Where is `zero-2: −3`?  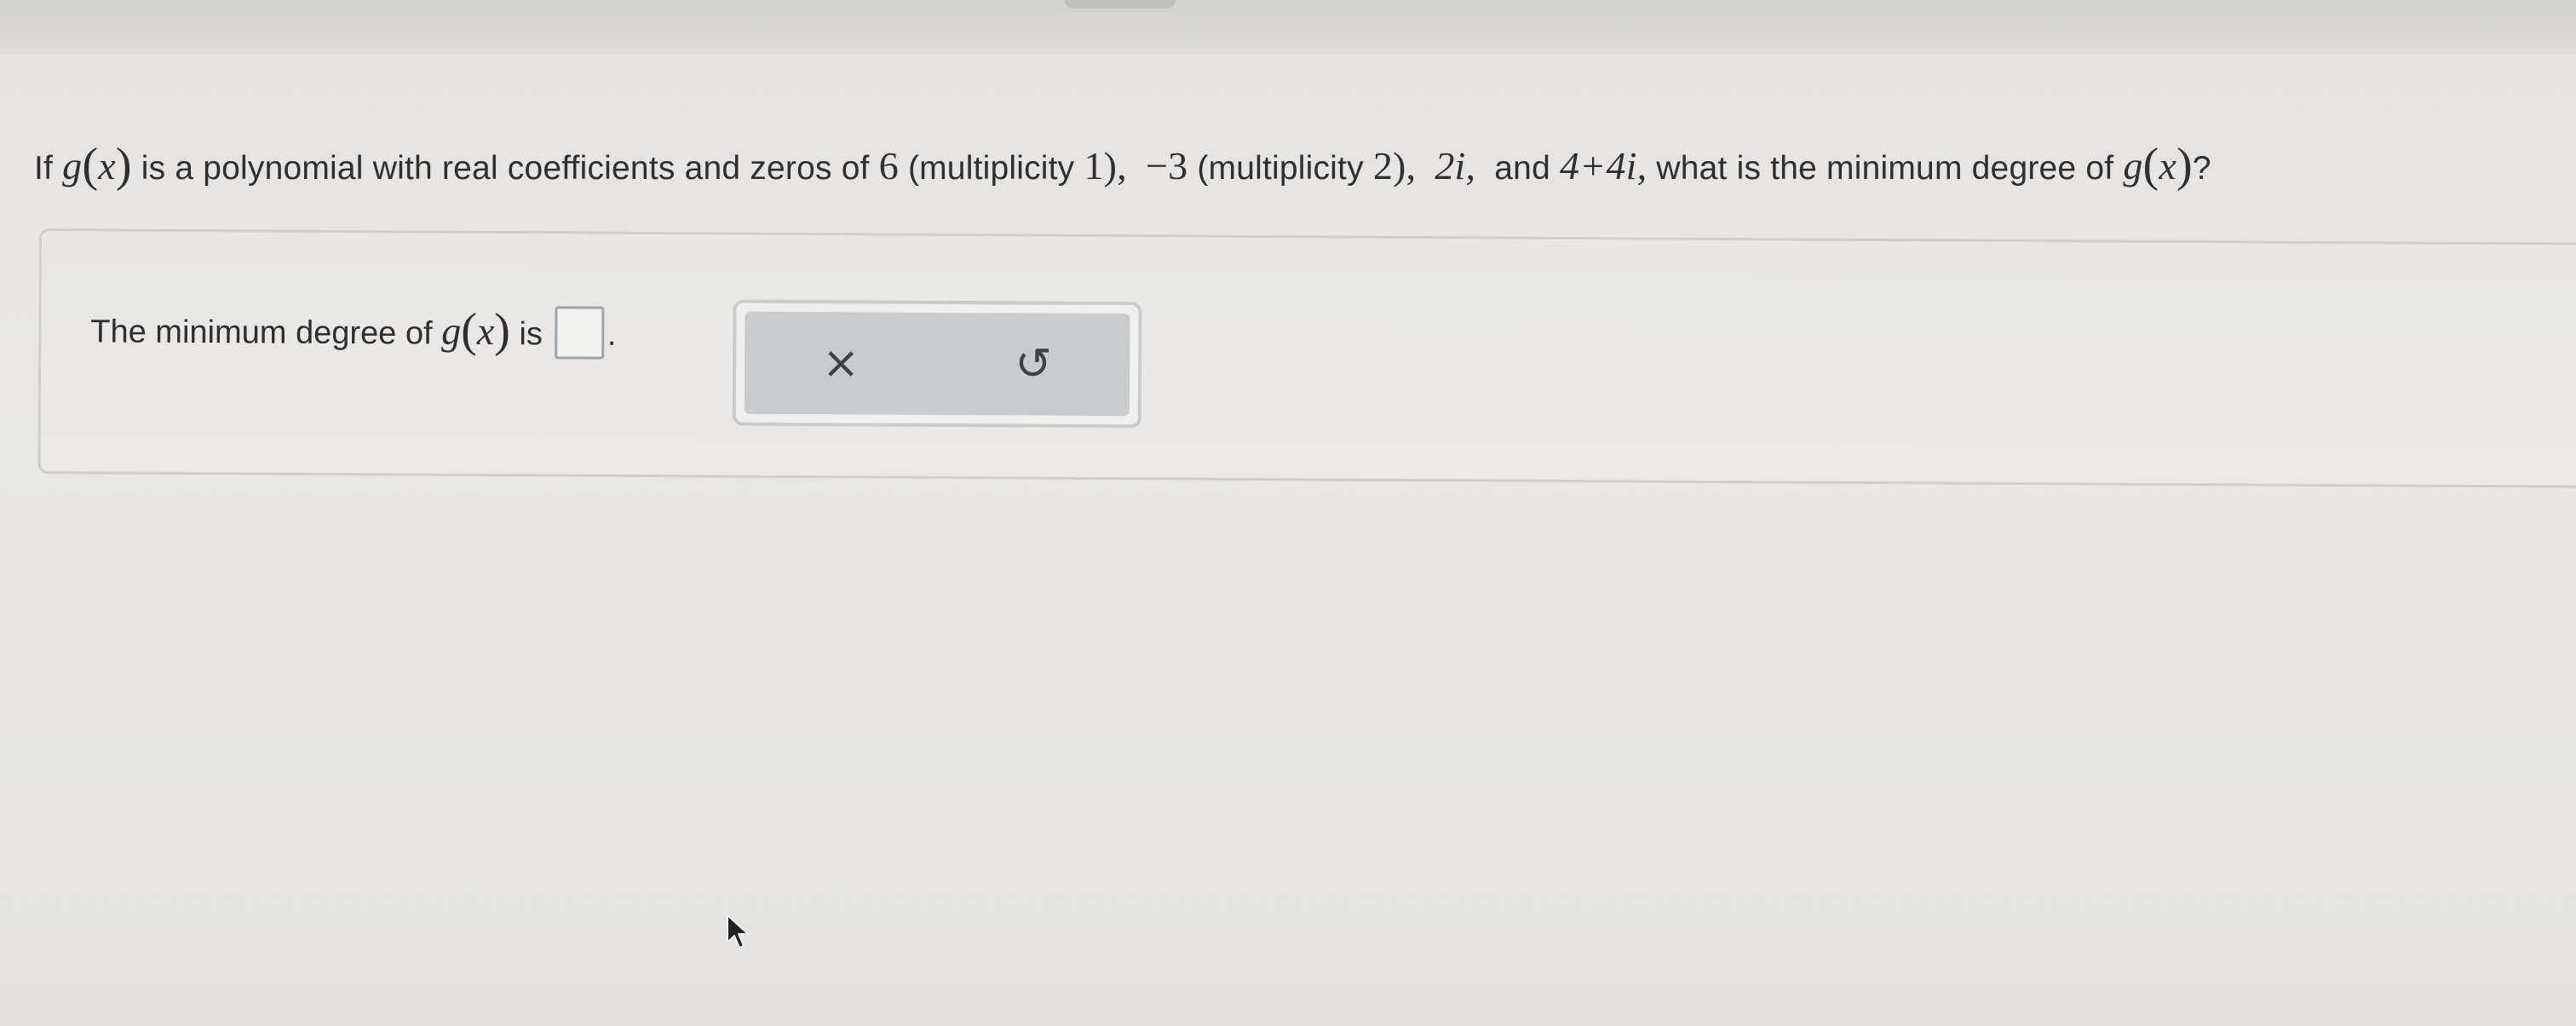
zero-2: −3 is located at coordinates (1167, 165).